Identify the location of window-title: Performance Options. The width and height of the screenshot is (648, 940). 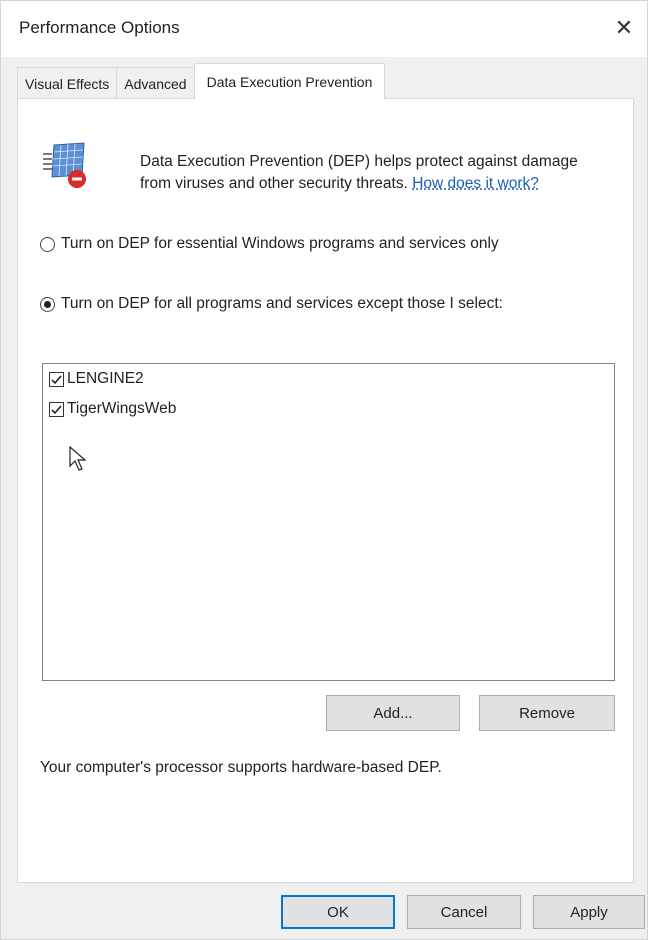
(99, 27).